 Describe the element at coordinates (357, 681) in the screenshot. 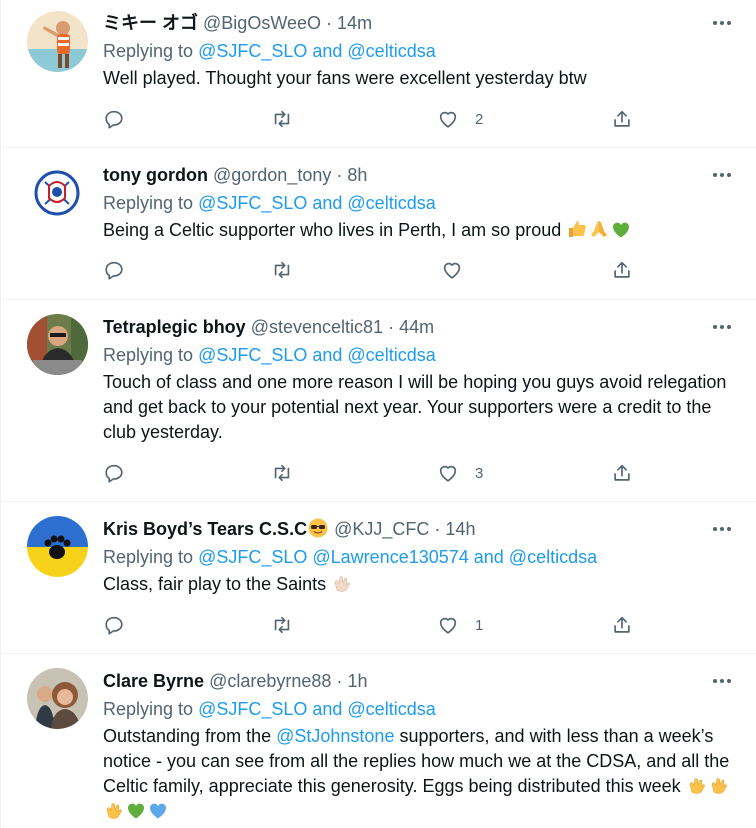

I see `timestamp: 1h` at that location.